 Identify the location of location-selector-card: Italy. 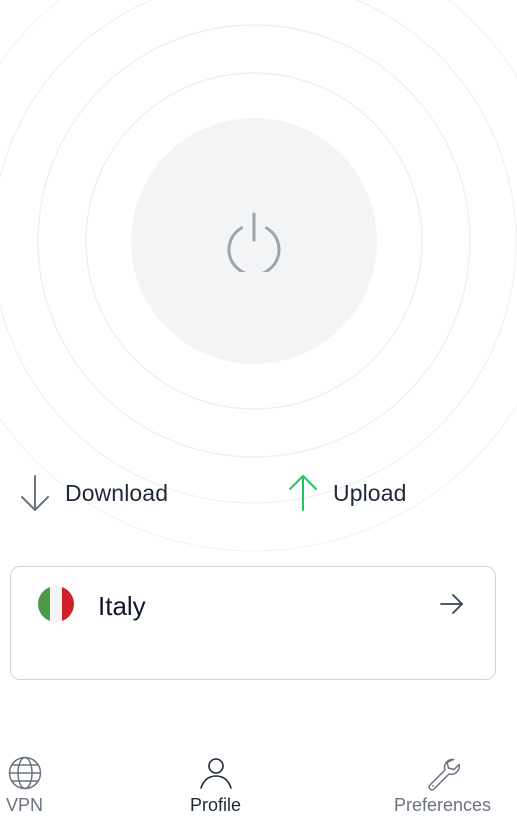
(253, 623).